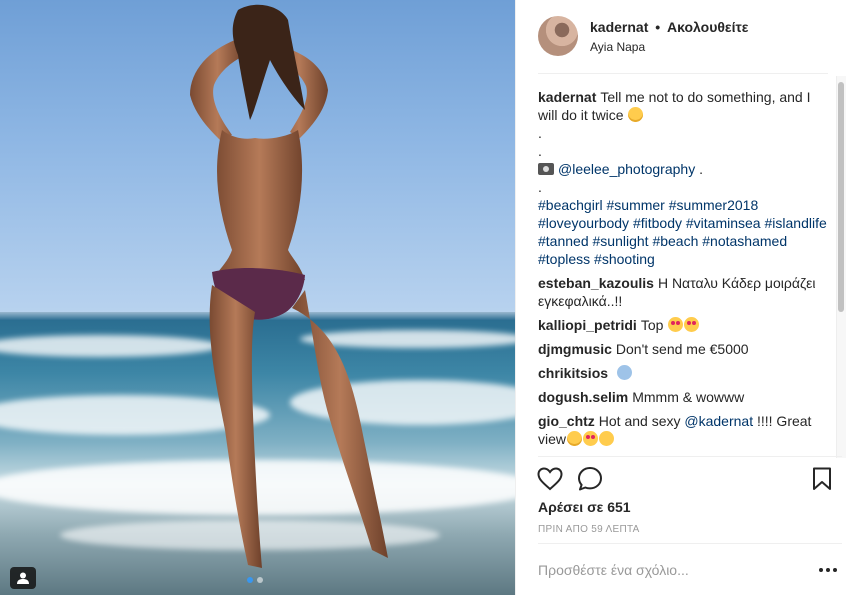  What do you see at coordinates (639, 421) in the screenshot?
I see `comment-text: Hot and sexy` at bounding box center [639, 421].